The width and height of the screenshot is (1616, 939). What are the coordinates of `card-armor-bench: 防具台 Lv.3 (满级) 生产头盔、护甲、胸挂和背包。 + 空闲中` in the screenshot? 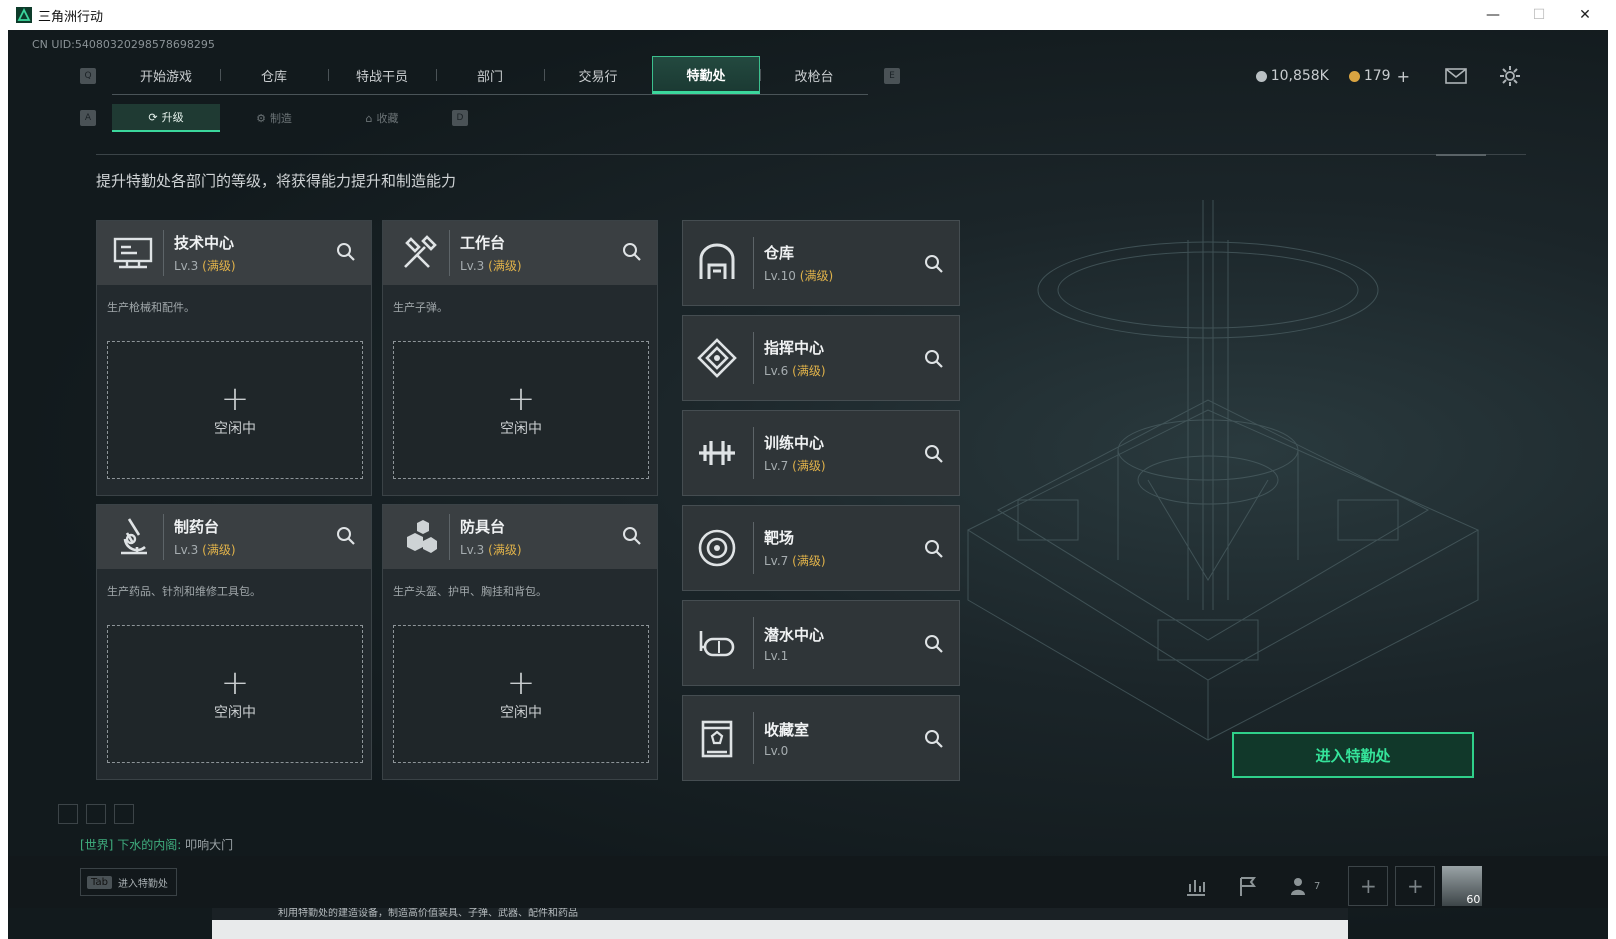 It's located at (520, 642).